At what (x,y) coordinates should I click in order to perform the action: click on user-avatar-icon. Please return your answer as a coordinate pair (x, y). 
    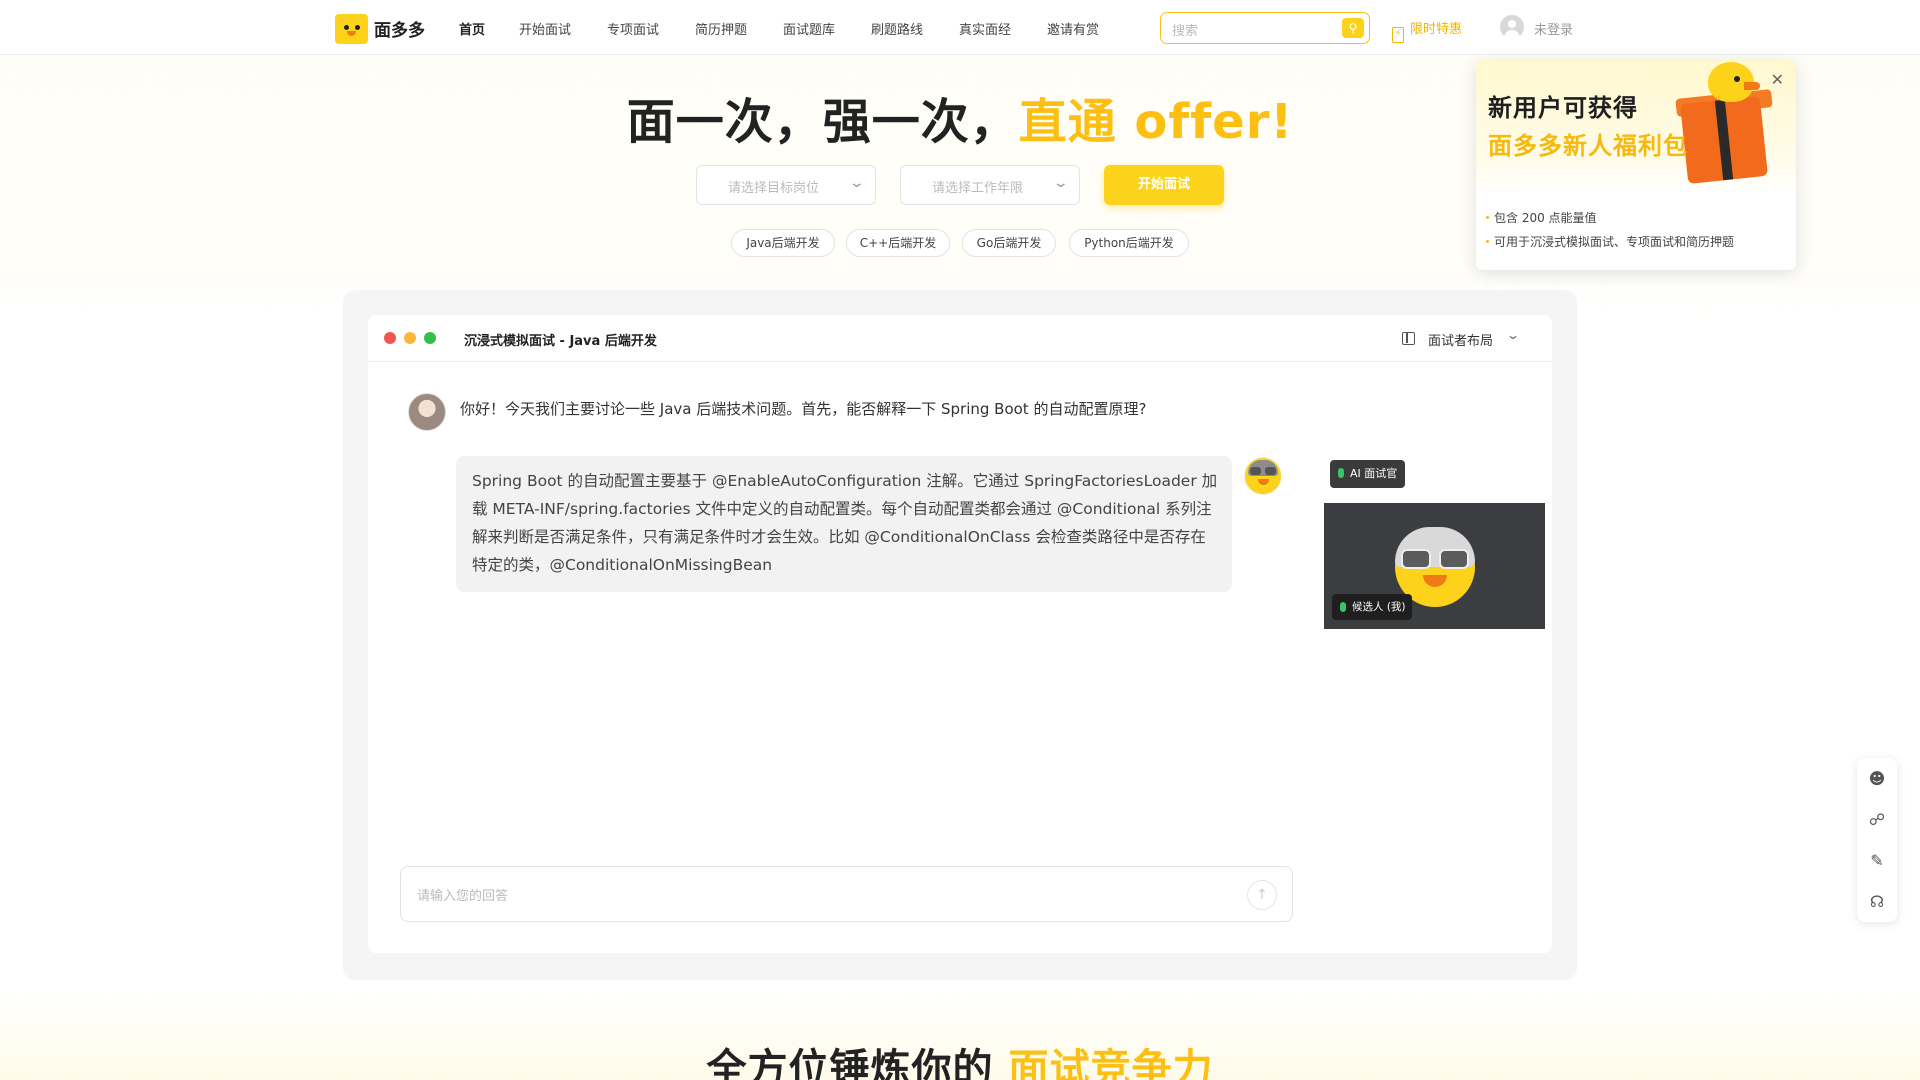
    Looking at the image, I should click on (1512, 27).